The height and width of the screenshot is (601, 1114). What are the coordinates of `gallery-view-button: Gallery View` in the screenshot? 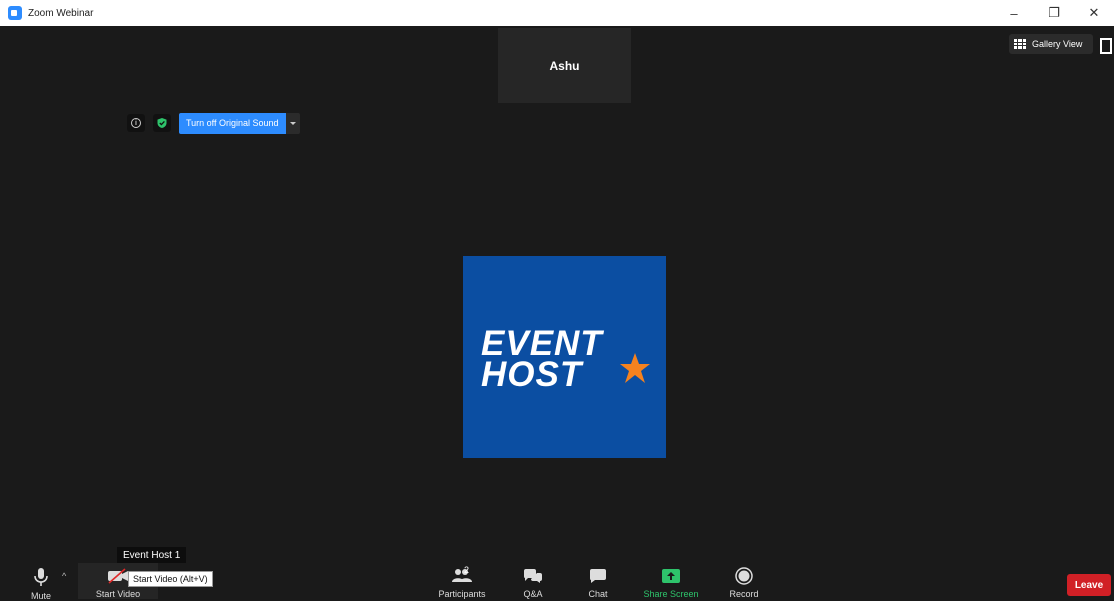 It's located at (1051, 44).